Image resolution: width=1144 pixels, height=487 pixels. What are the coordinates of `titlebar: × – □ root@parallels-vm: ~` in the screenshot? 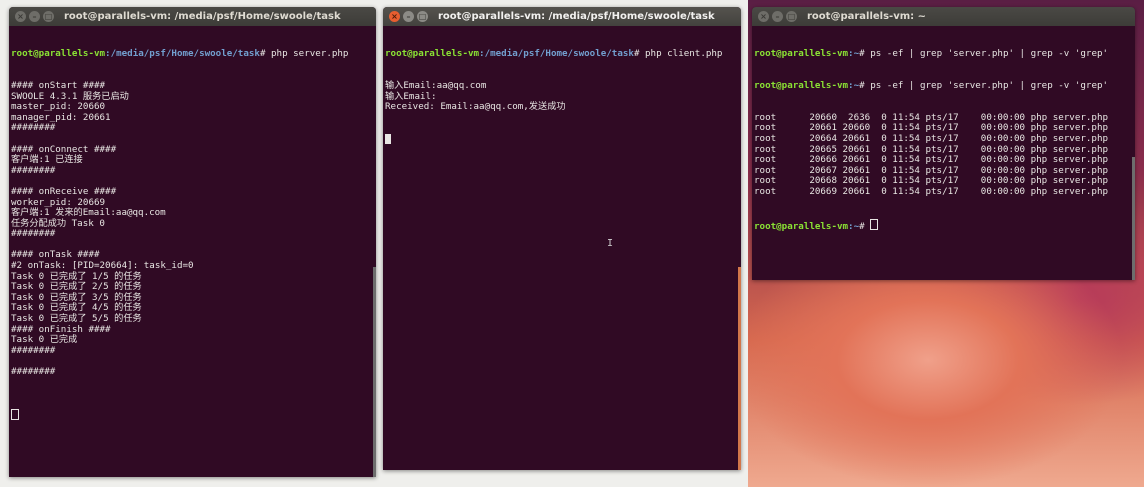 It's located at (943, 16).